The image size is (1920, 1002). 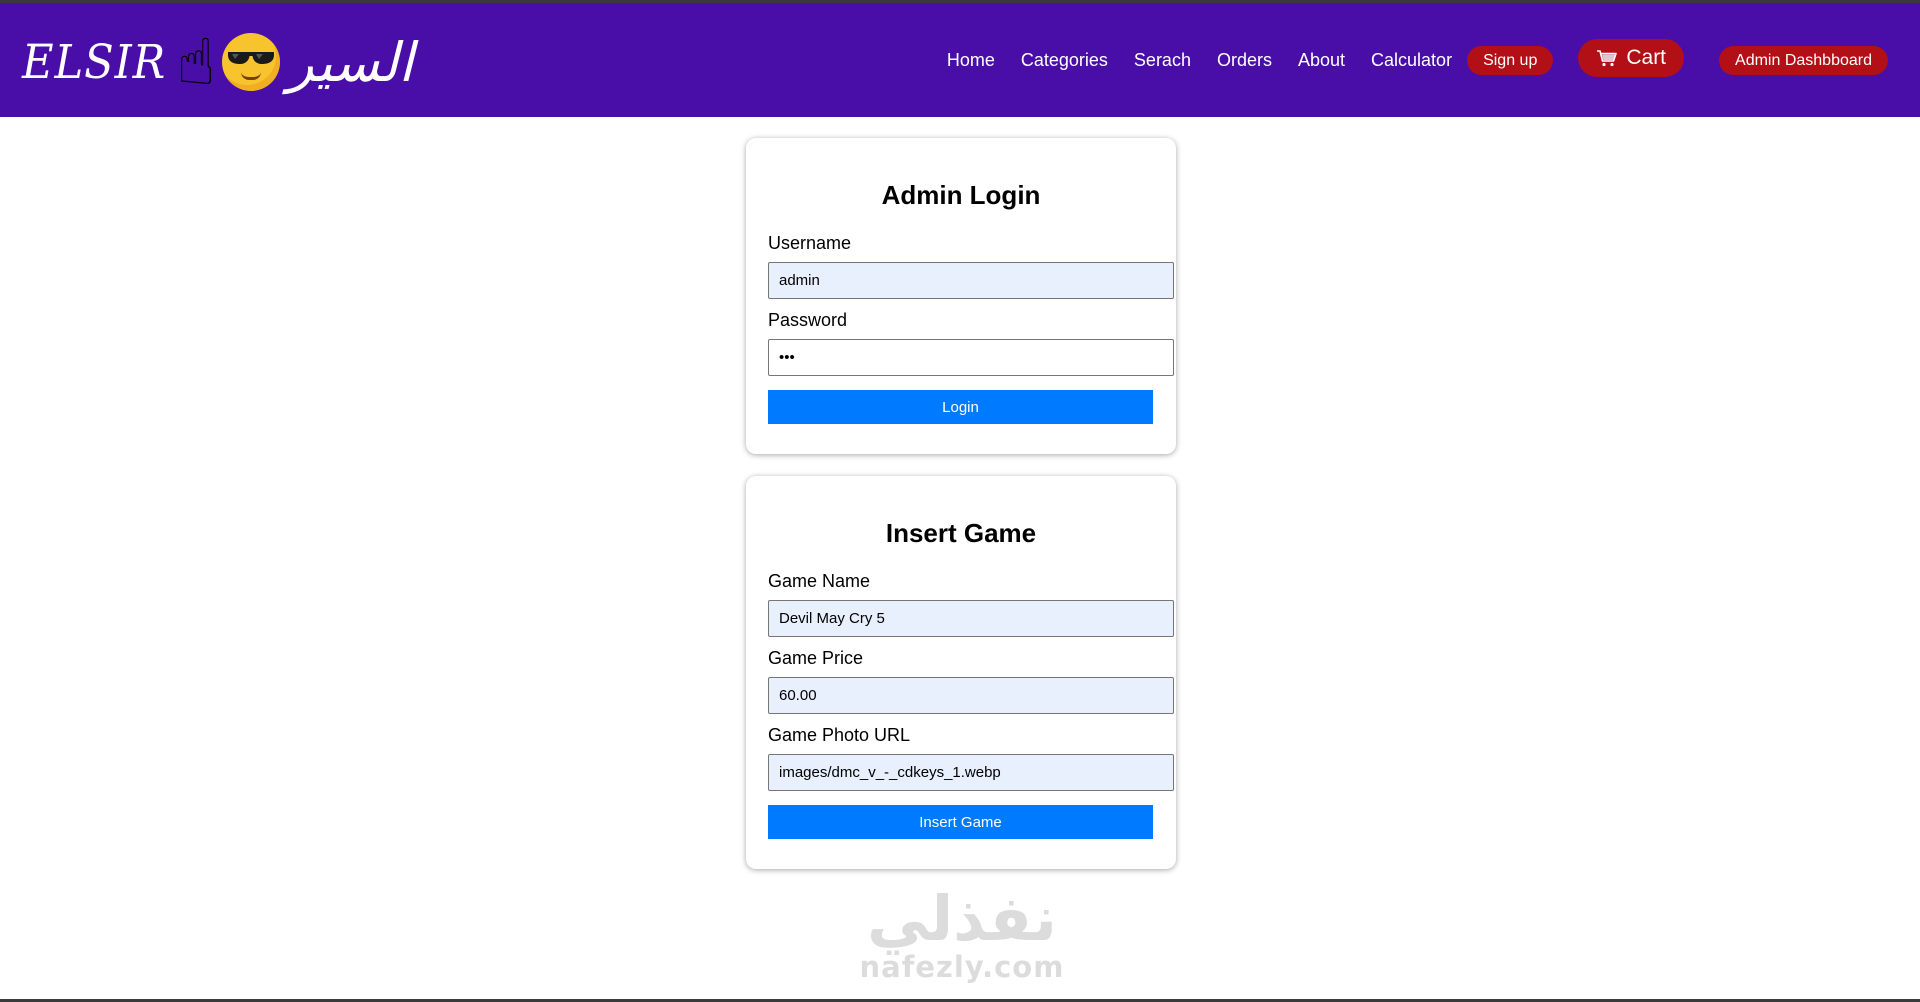 What do you see at coordinates (1064, 60) in the screenshot?
I see `nav-categories: Categories` at bounding box center [1064, 60].